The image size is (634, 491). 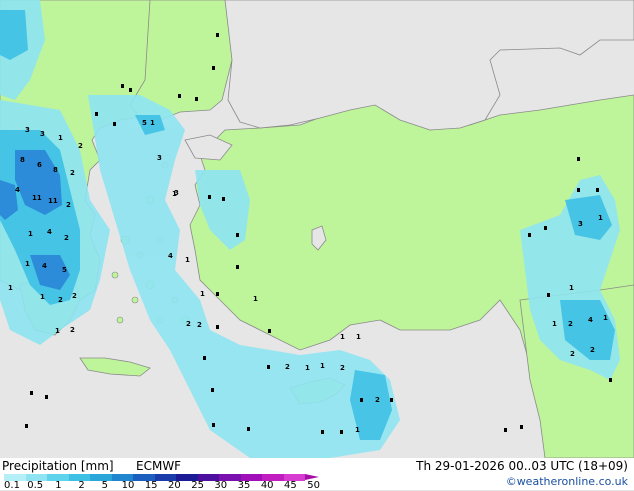 What do you see at coordinates (313, 485) in the screenshot?
I see `colorbar-tick-label: 50` at bounding box center [313, 485].